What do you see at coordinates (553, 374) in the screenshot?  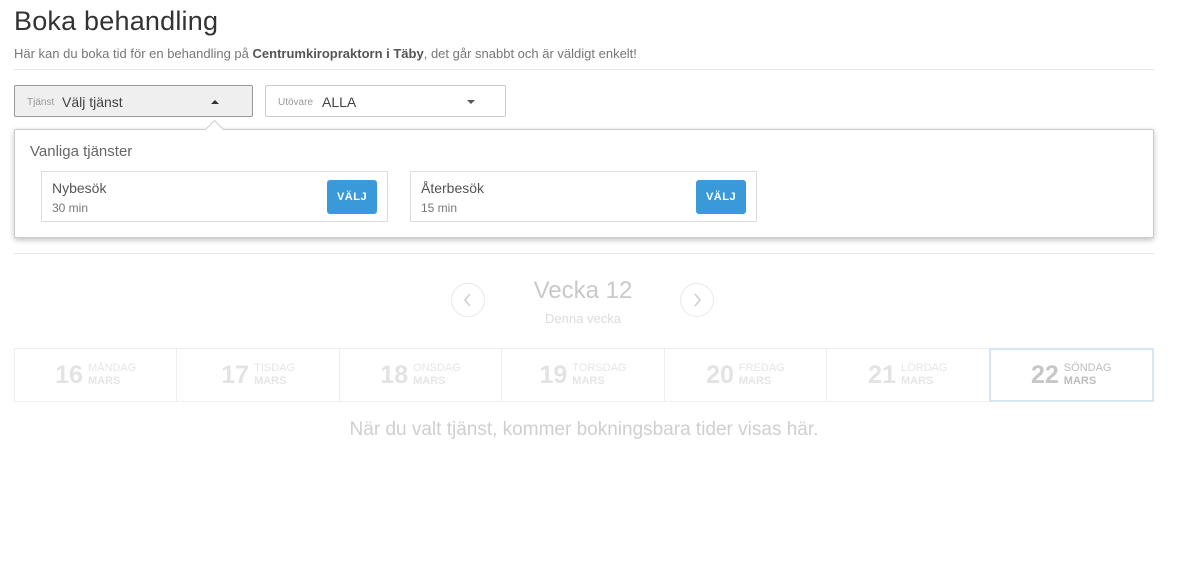 I see `day-number: 19` at bounding box center [553, 374].